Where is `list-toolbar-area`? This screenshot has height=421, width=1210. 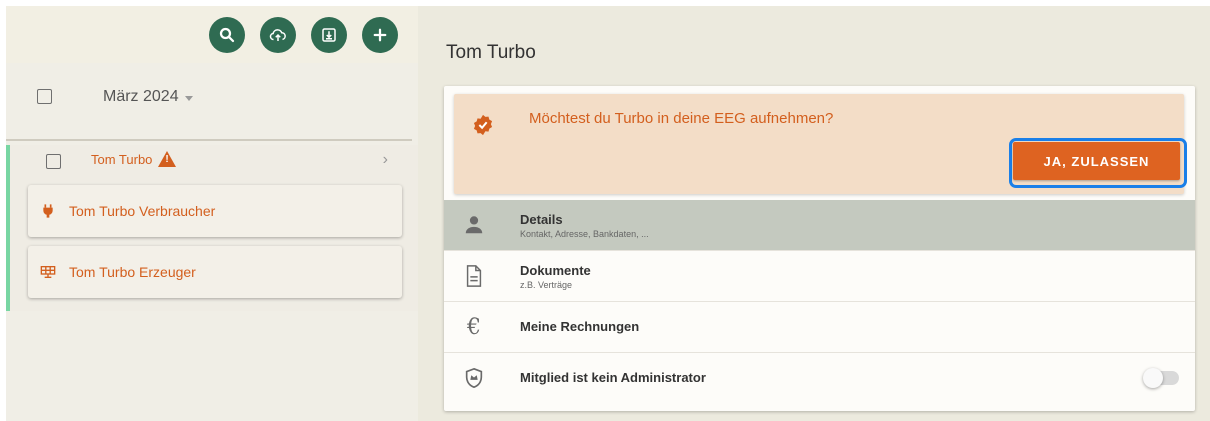
list-toolbar-area is located at coordinates (212, 34).